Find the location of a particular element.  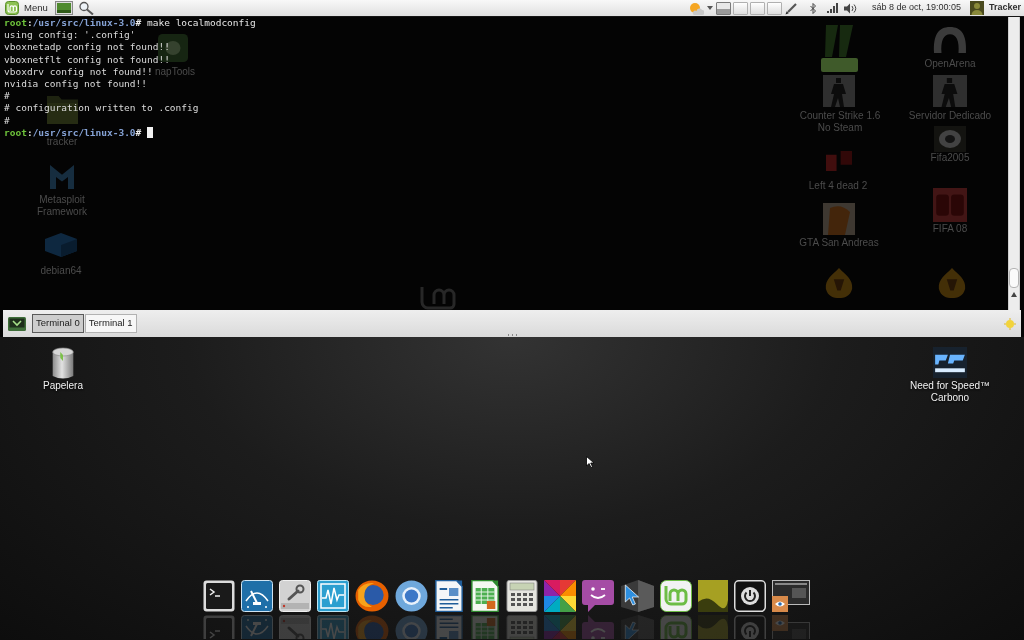

terminal-line: vboxnetflt config not found!! is located at coordinates (87, 59).